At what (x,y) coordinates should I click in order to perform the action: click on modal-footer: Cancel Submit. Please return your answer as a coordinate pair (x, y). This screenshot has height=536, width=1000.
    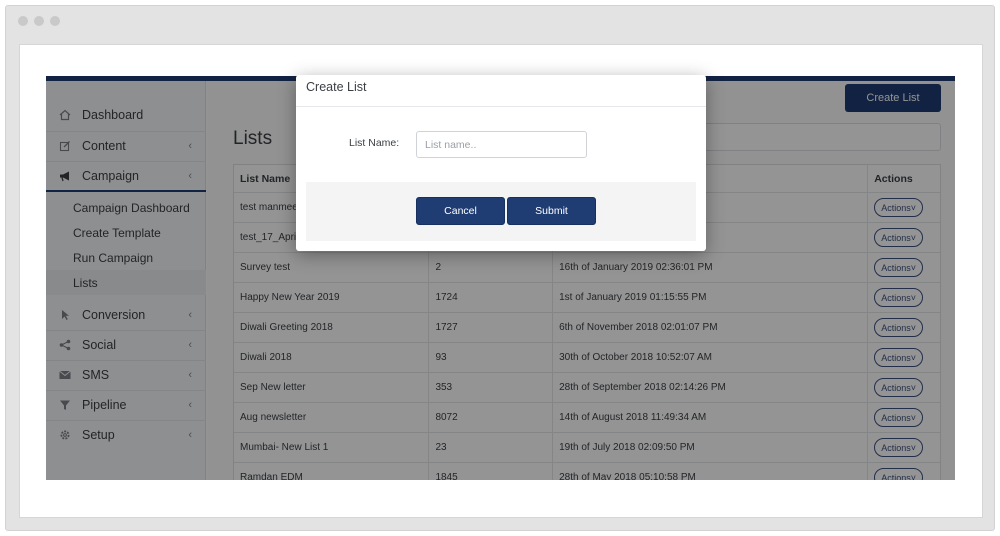
    Looking at the image, I should click on (501, 211).